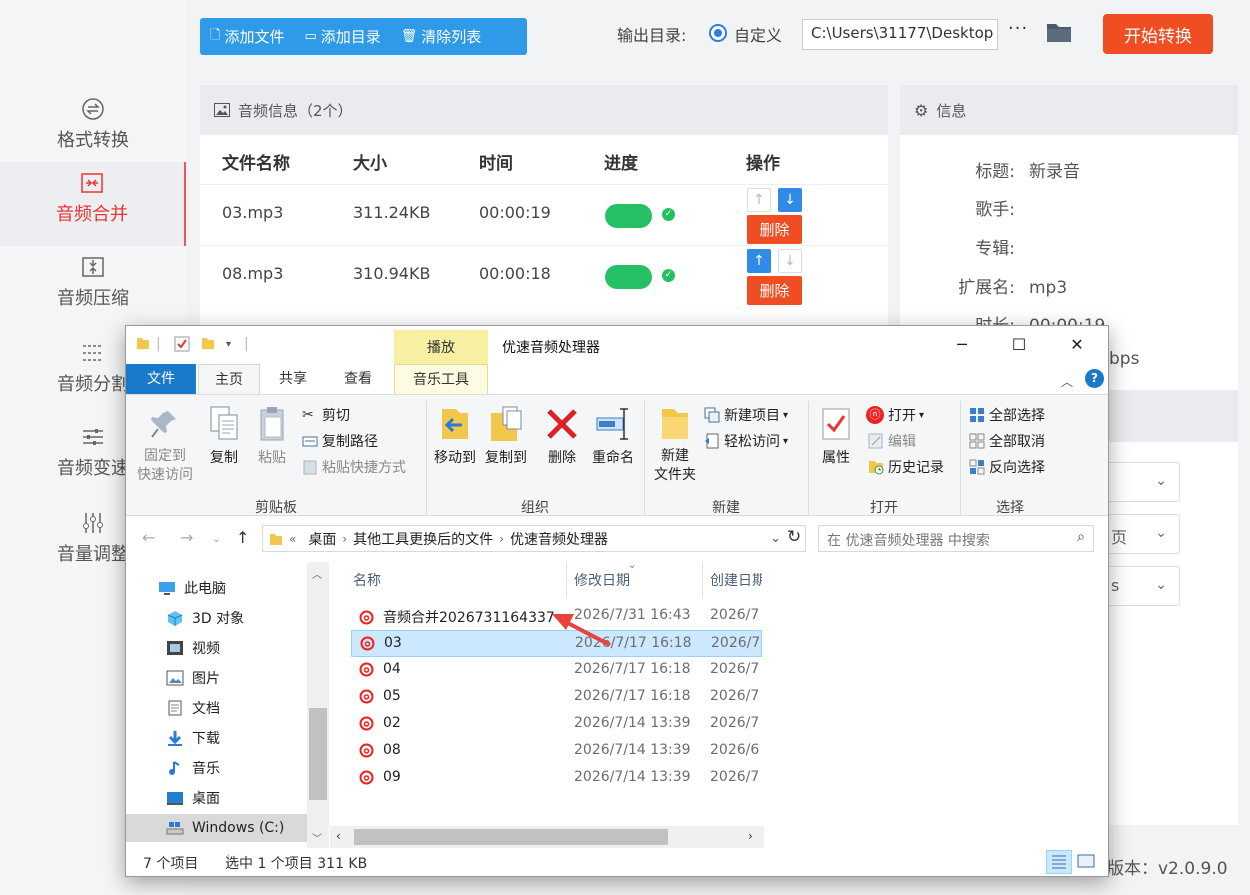  What do you see at coordinates (1142, 586) in the screenshot?
I see `info-select: s ⌄` at bounding box center [1142, 586].